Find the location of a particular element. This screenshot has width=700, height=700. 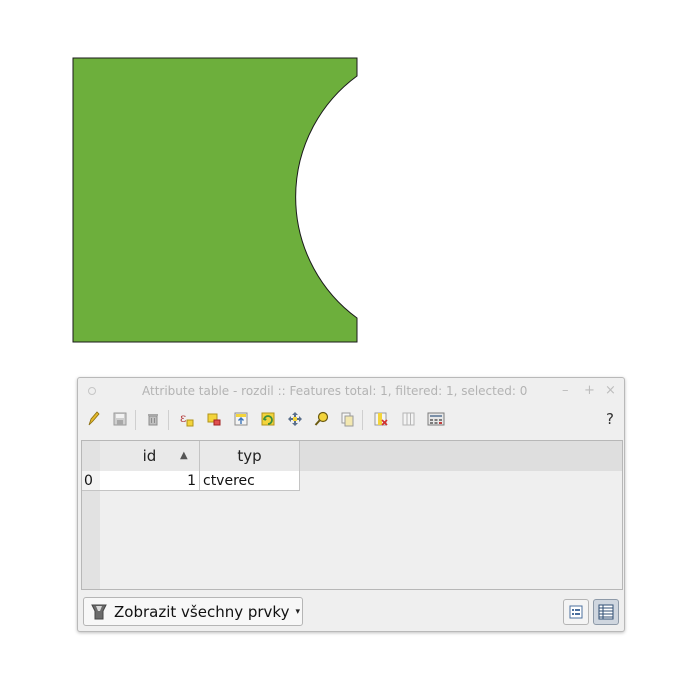

pan-to-selected-button is located at coordinates (295, 419).